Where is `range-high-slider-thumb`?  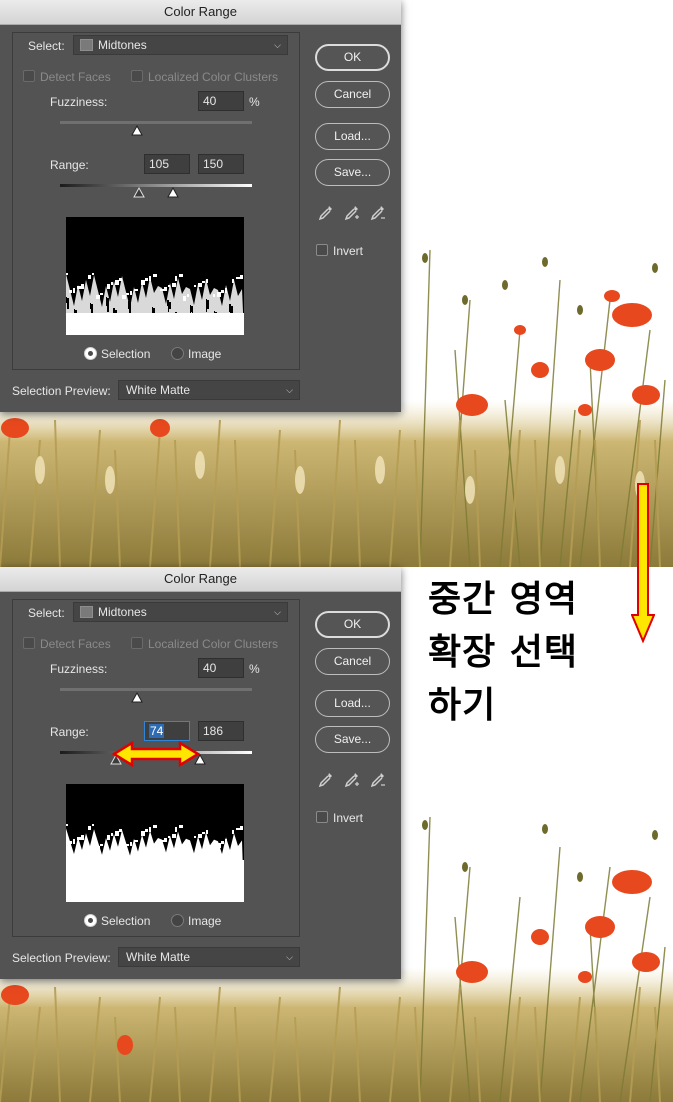
range-high-slider-thumb is located at coordinates (173, 193).